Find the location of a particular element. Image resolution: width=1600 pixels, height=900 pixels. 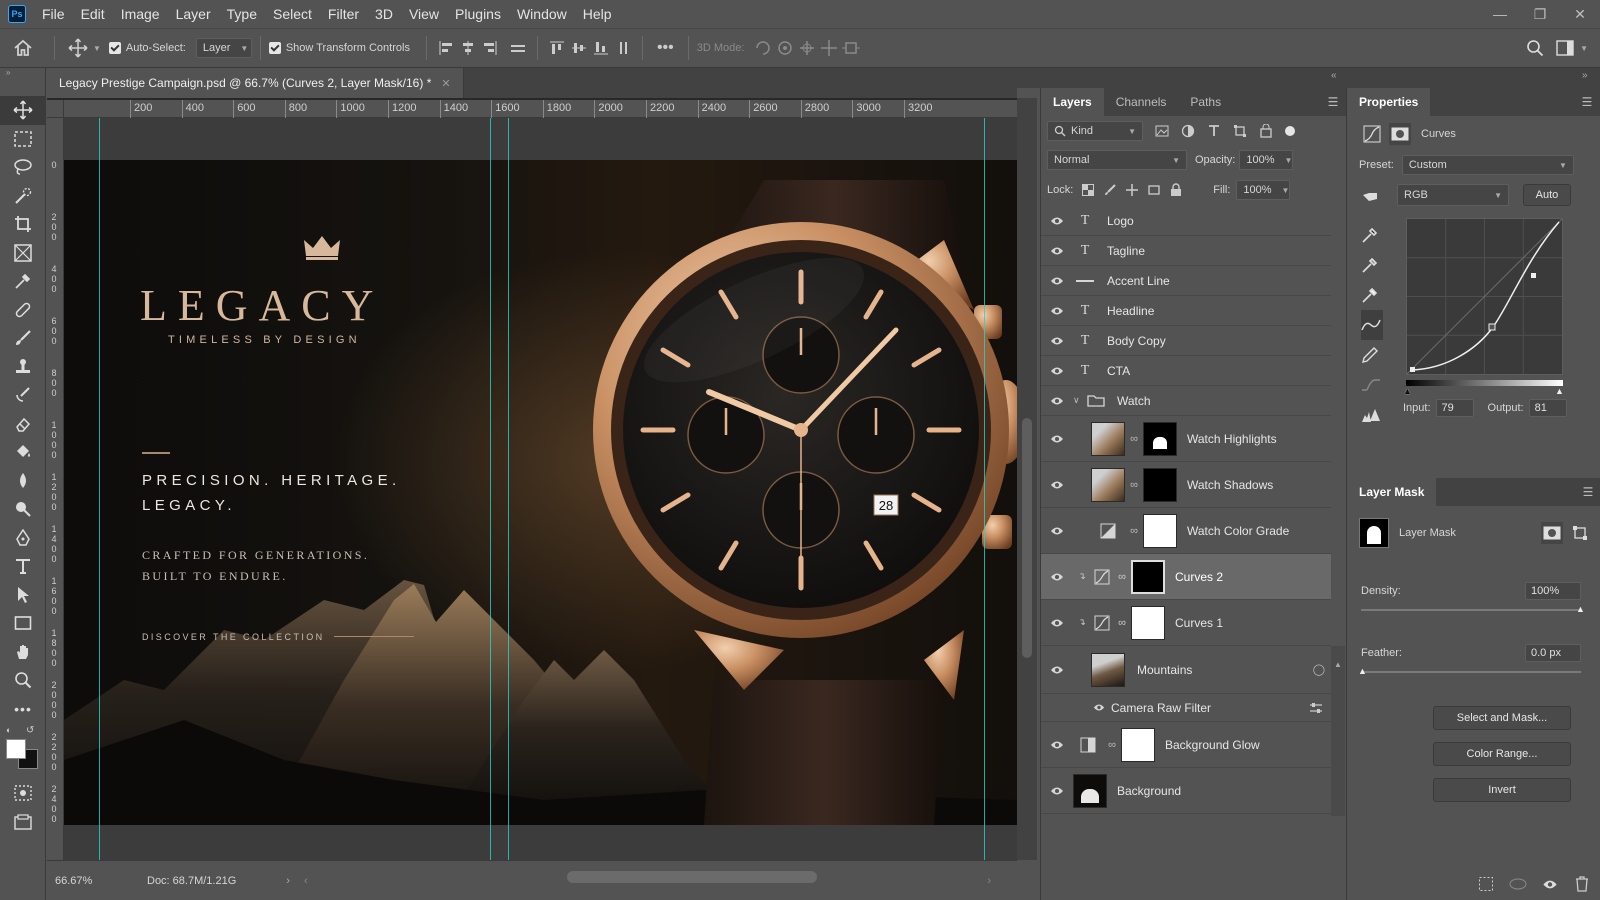

search-icon is located at coordinates (1535, 48).